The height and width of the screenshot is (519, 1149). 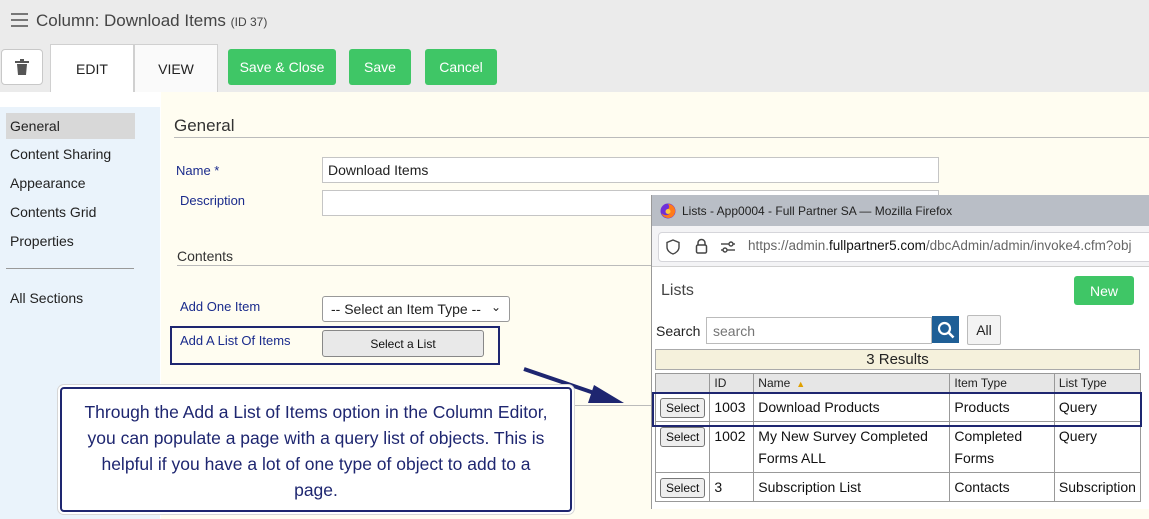 I want to click on table-cell-item-type: Completed Forms, so click(x=1002, y=447).